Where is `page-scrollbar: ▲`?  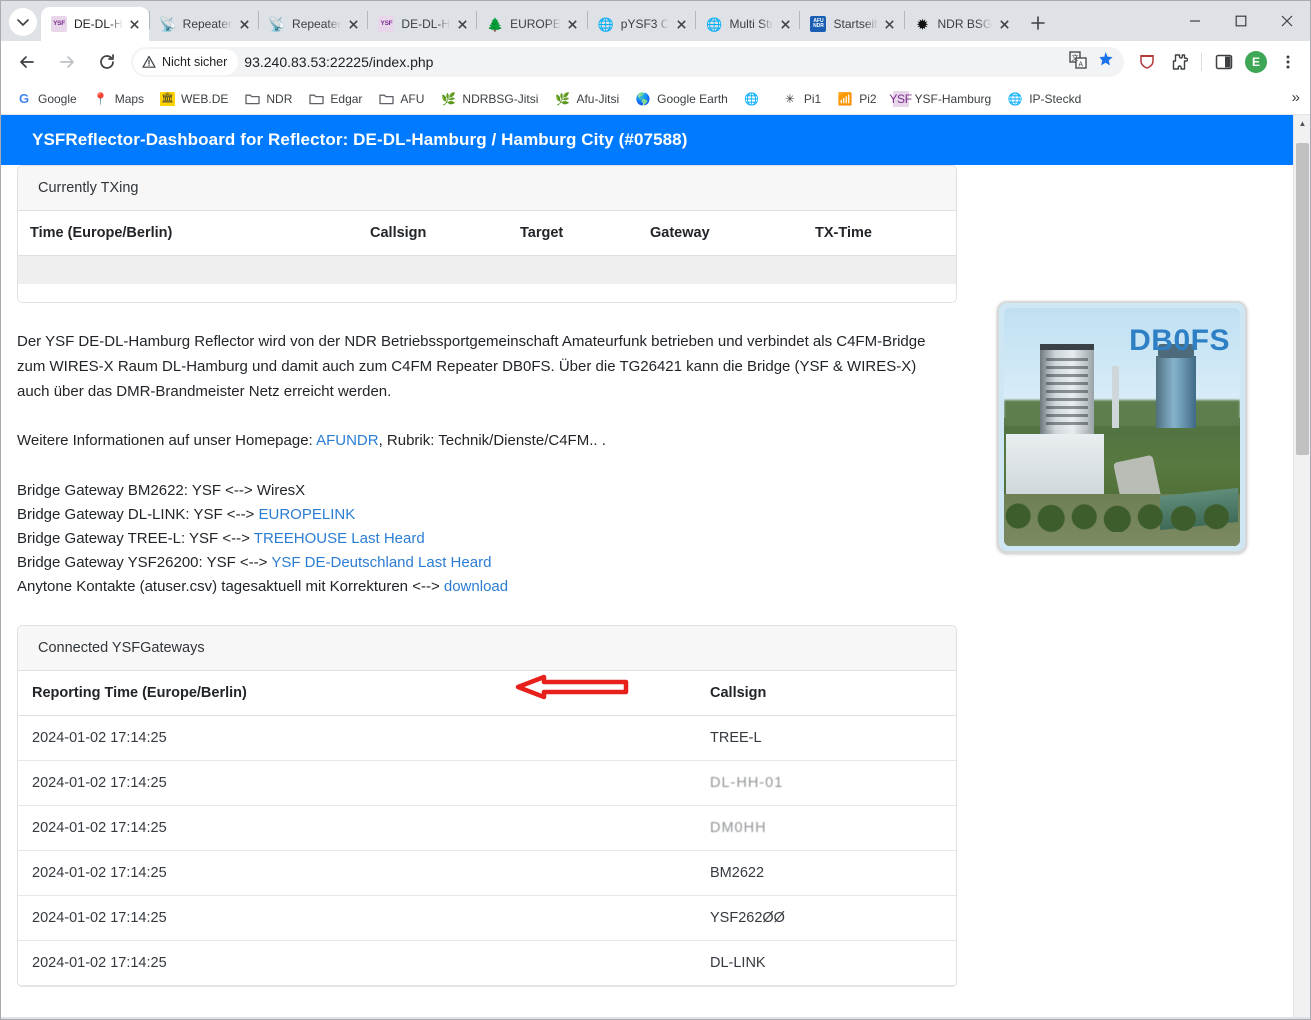
page-scrollbar: ▲ is located at coordinates (1301, 566).